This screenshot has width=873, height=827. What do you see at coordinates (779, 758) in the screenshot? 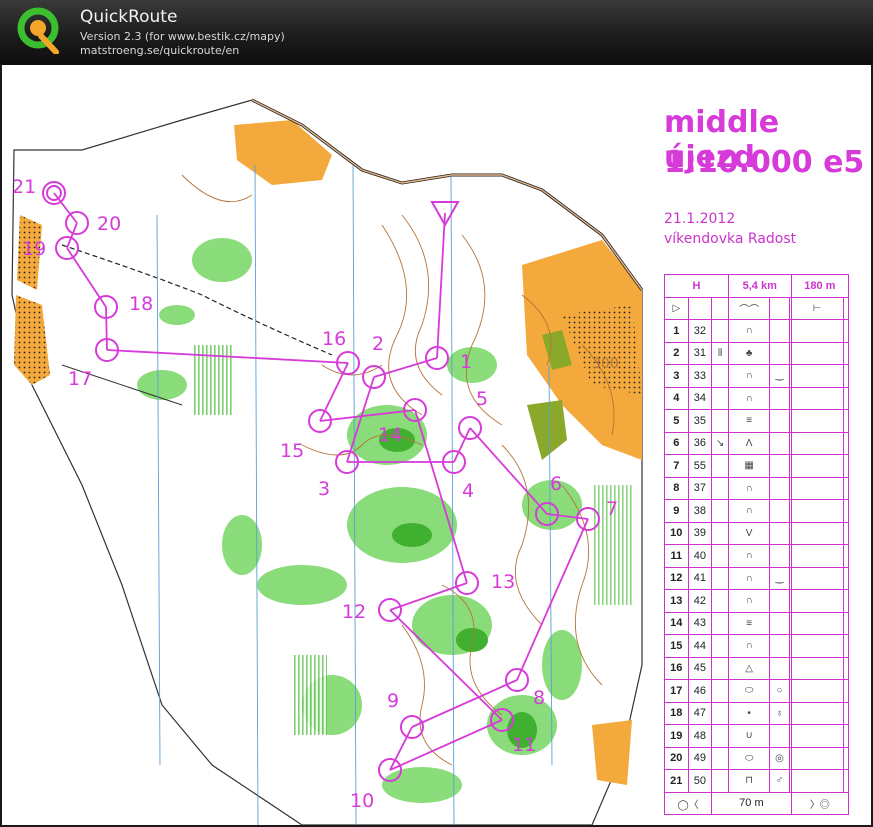
I see `refreshment-icon: ◎` at bounding box center [779, 758].